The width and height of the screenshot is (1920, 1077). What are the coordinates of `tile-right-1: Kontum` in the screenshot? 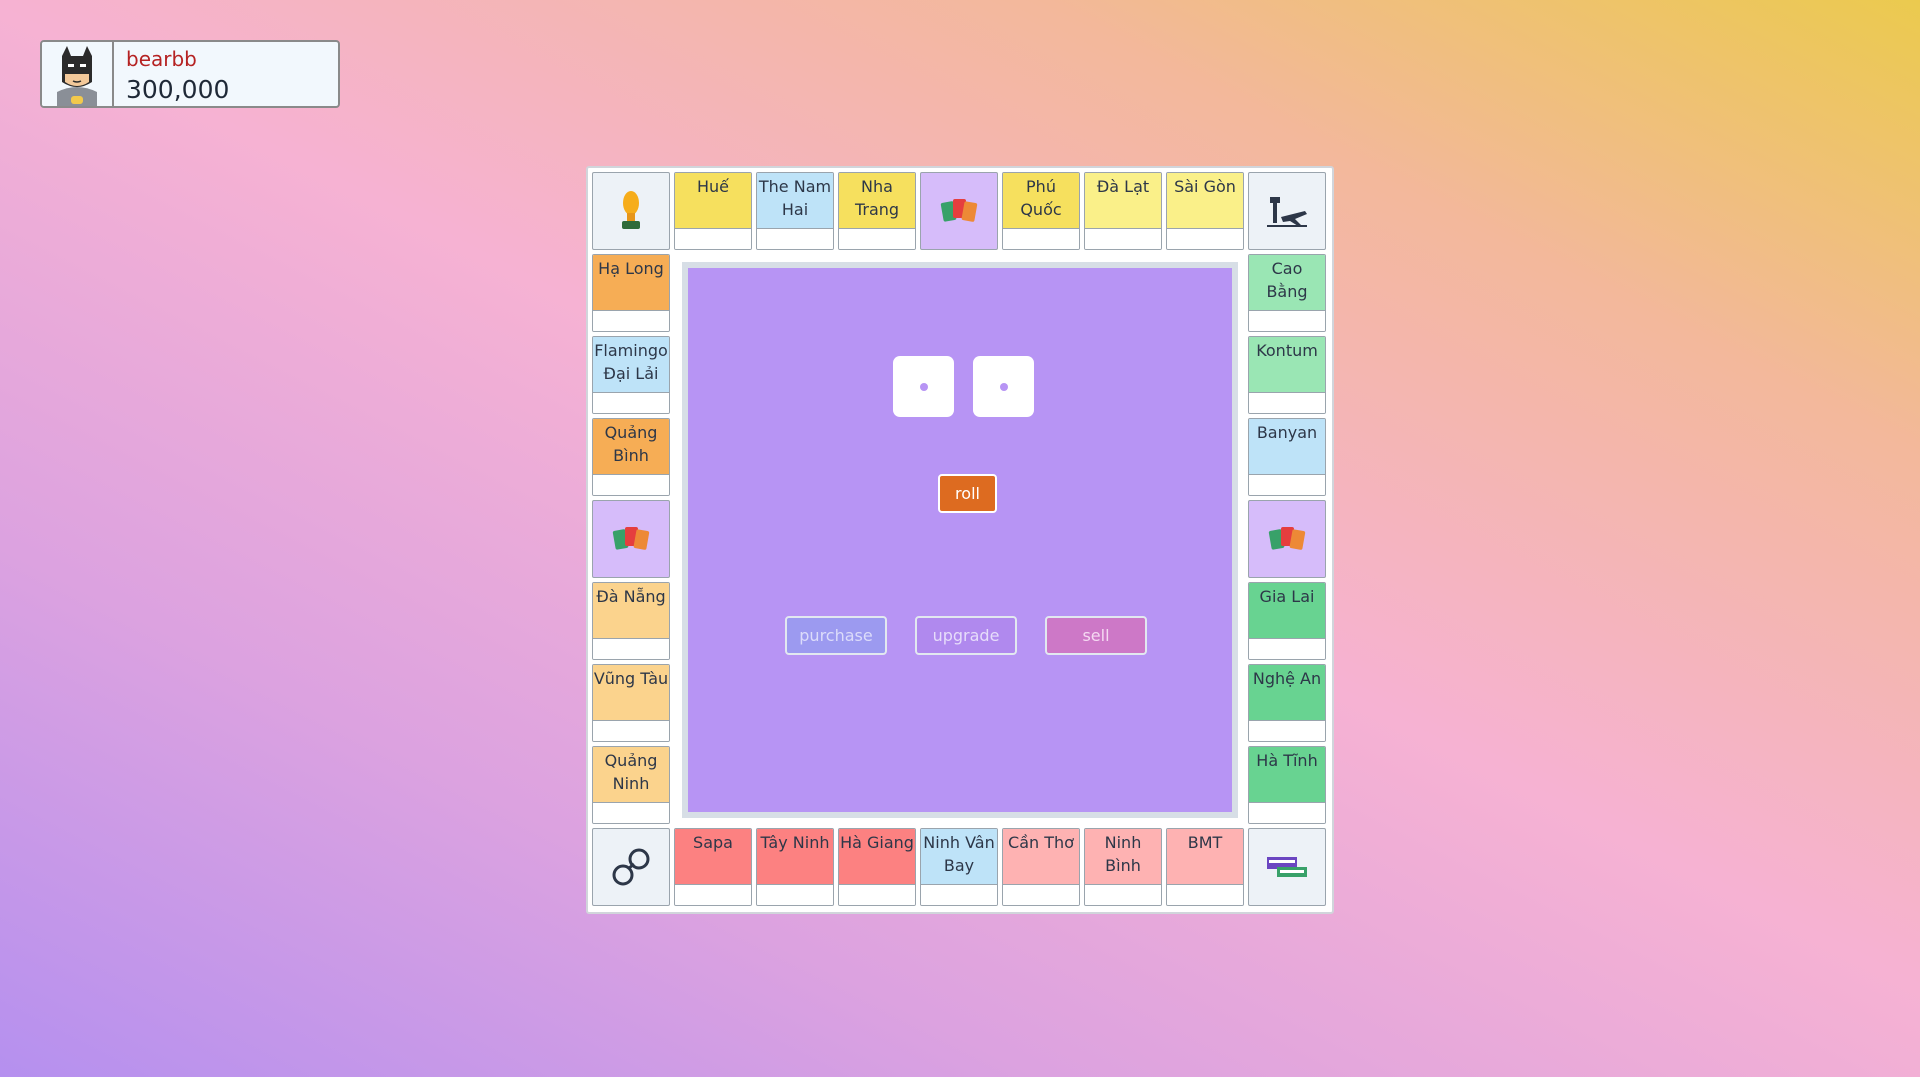 It's located at (1287, 375).